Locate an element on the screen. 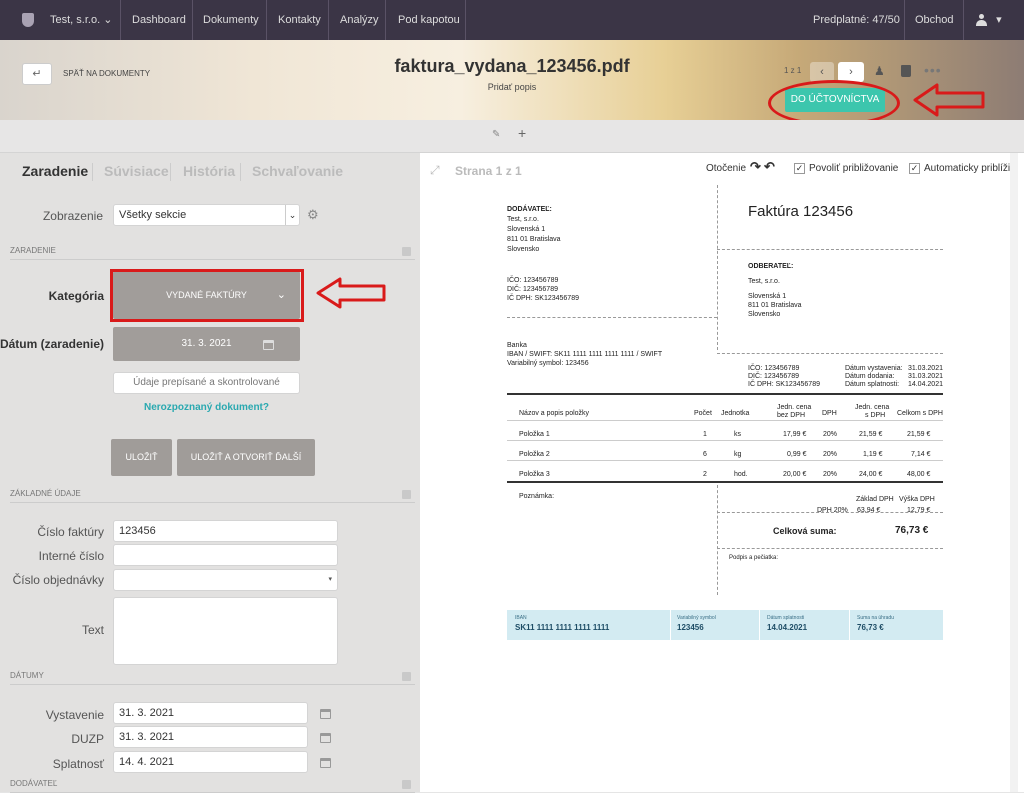 The image size is (1024, 793). customer-header: ODBERATEĽ: is located at coordinates (771, 266).